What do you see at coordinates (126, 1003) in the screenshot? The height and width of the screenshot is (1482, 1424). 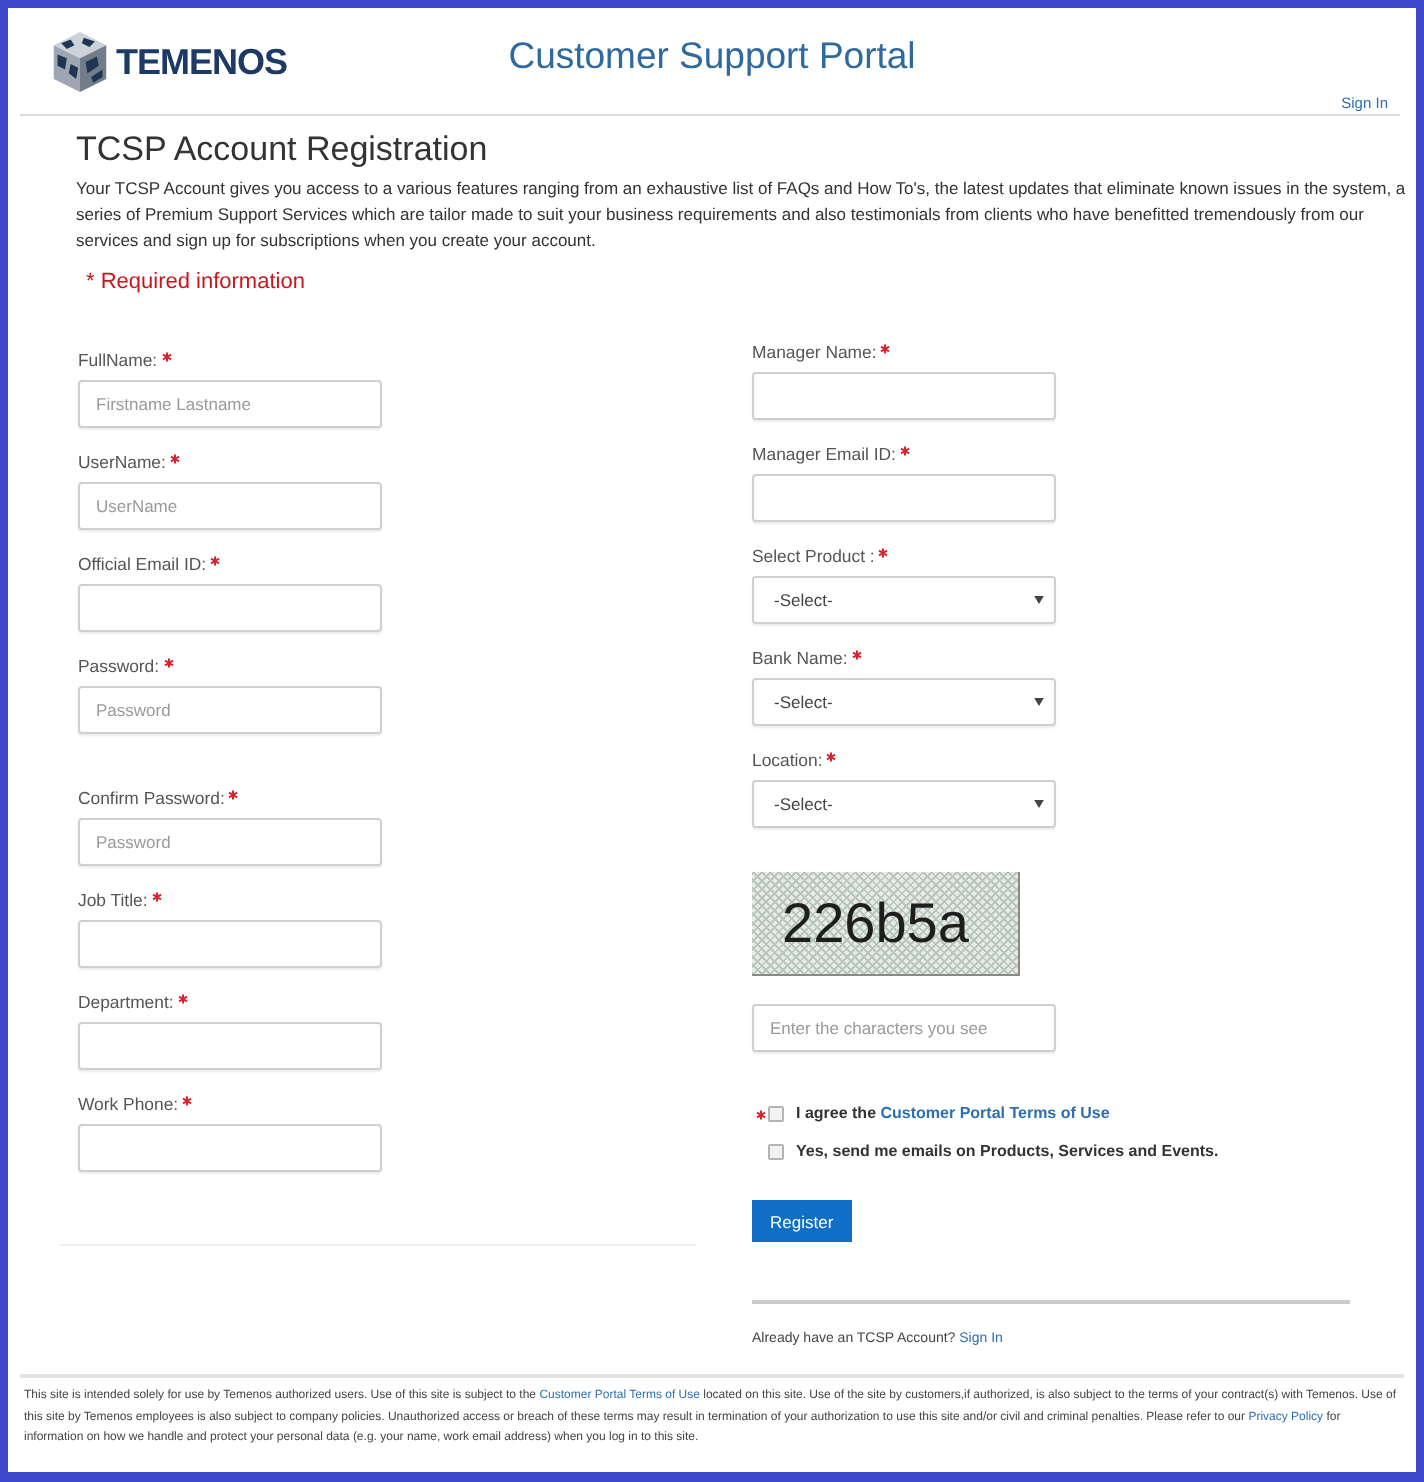 I see `field-label: Department:` at bounding box center [126, 1003].